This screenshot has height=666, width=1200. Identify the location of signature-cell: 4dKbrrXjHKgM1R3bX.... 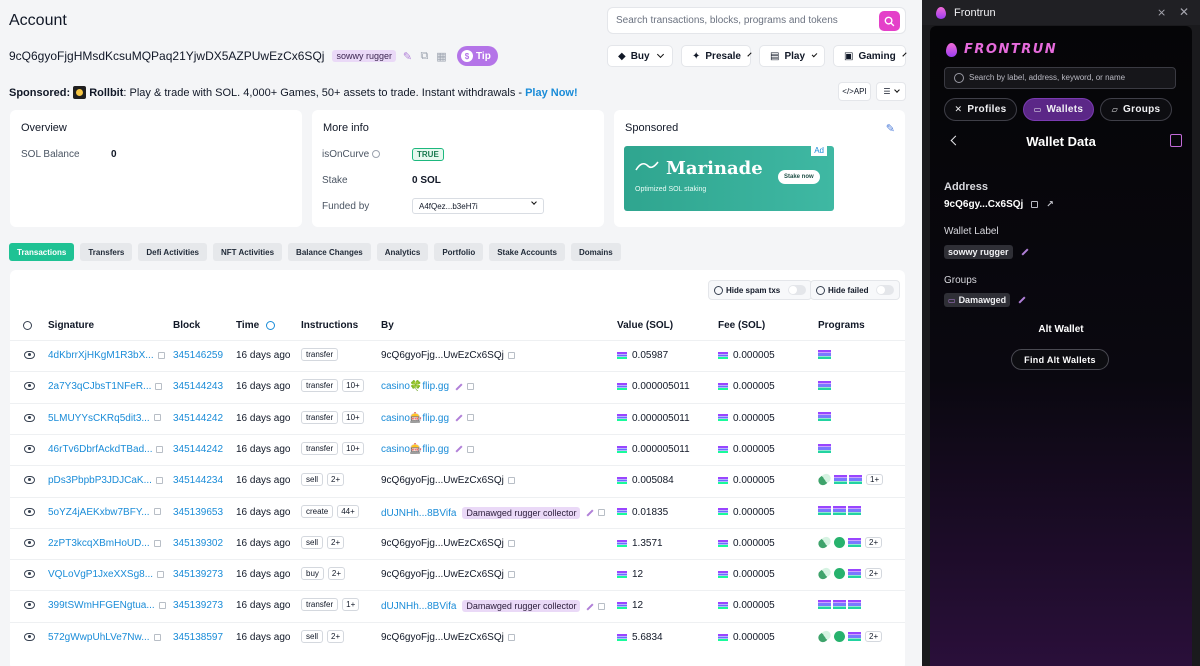
(106, 355).